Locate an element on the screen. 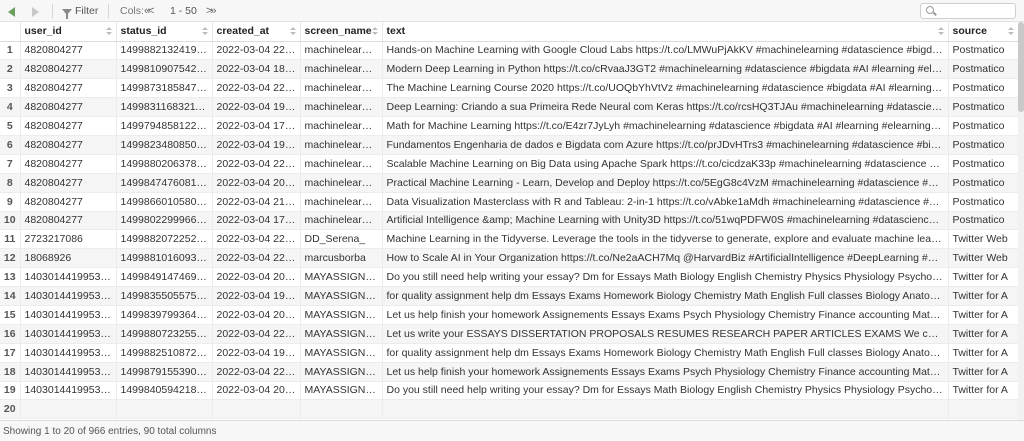 The width and height of the screenshot is (1024, 441). row-index-cell: 1 is located at coordinates (10, 51).